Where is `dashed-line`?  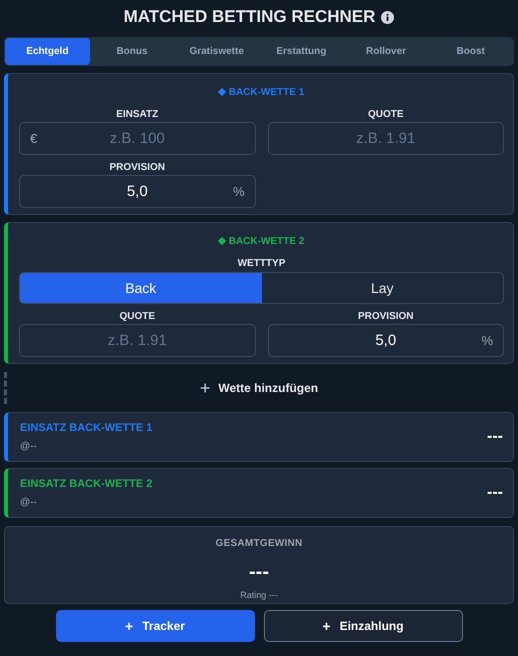
dashed-line is located at coordinates (5, 388).